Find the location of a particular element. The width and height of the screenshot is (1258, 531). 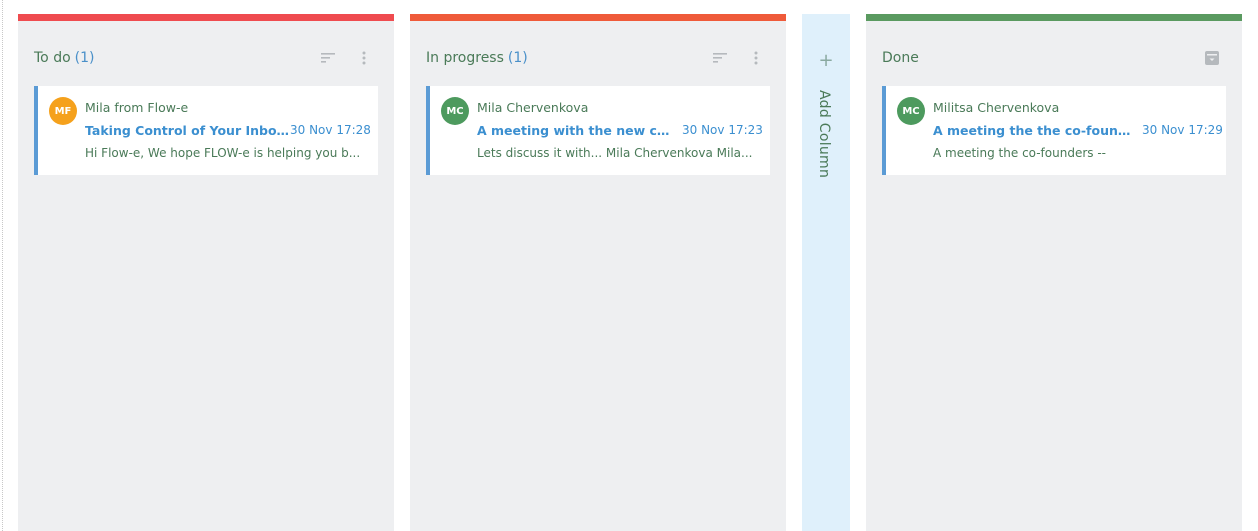

card-date: 30 Nov 17:28 is located at coordinates (330, 130).